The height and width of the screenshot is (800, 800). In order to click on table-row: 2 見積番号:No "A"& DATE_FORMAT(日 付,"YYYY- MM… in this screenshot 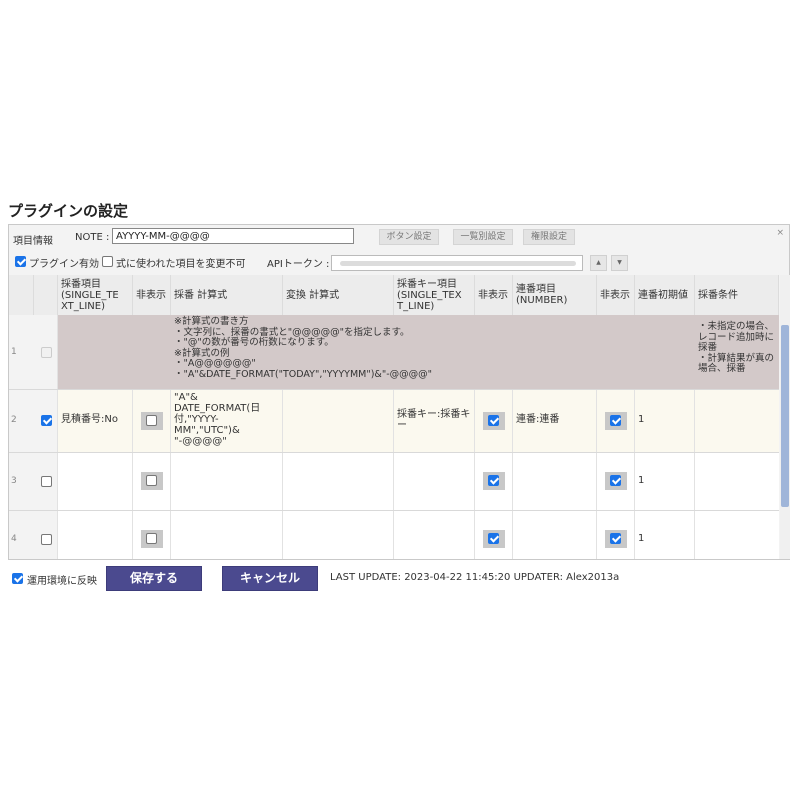, I will do `click(394, 421)`.